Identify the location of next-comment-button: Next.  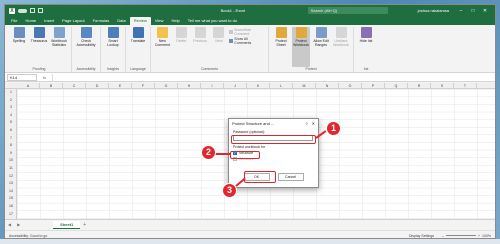
(219, 47).